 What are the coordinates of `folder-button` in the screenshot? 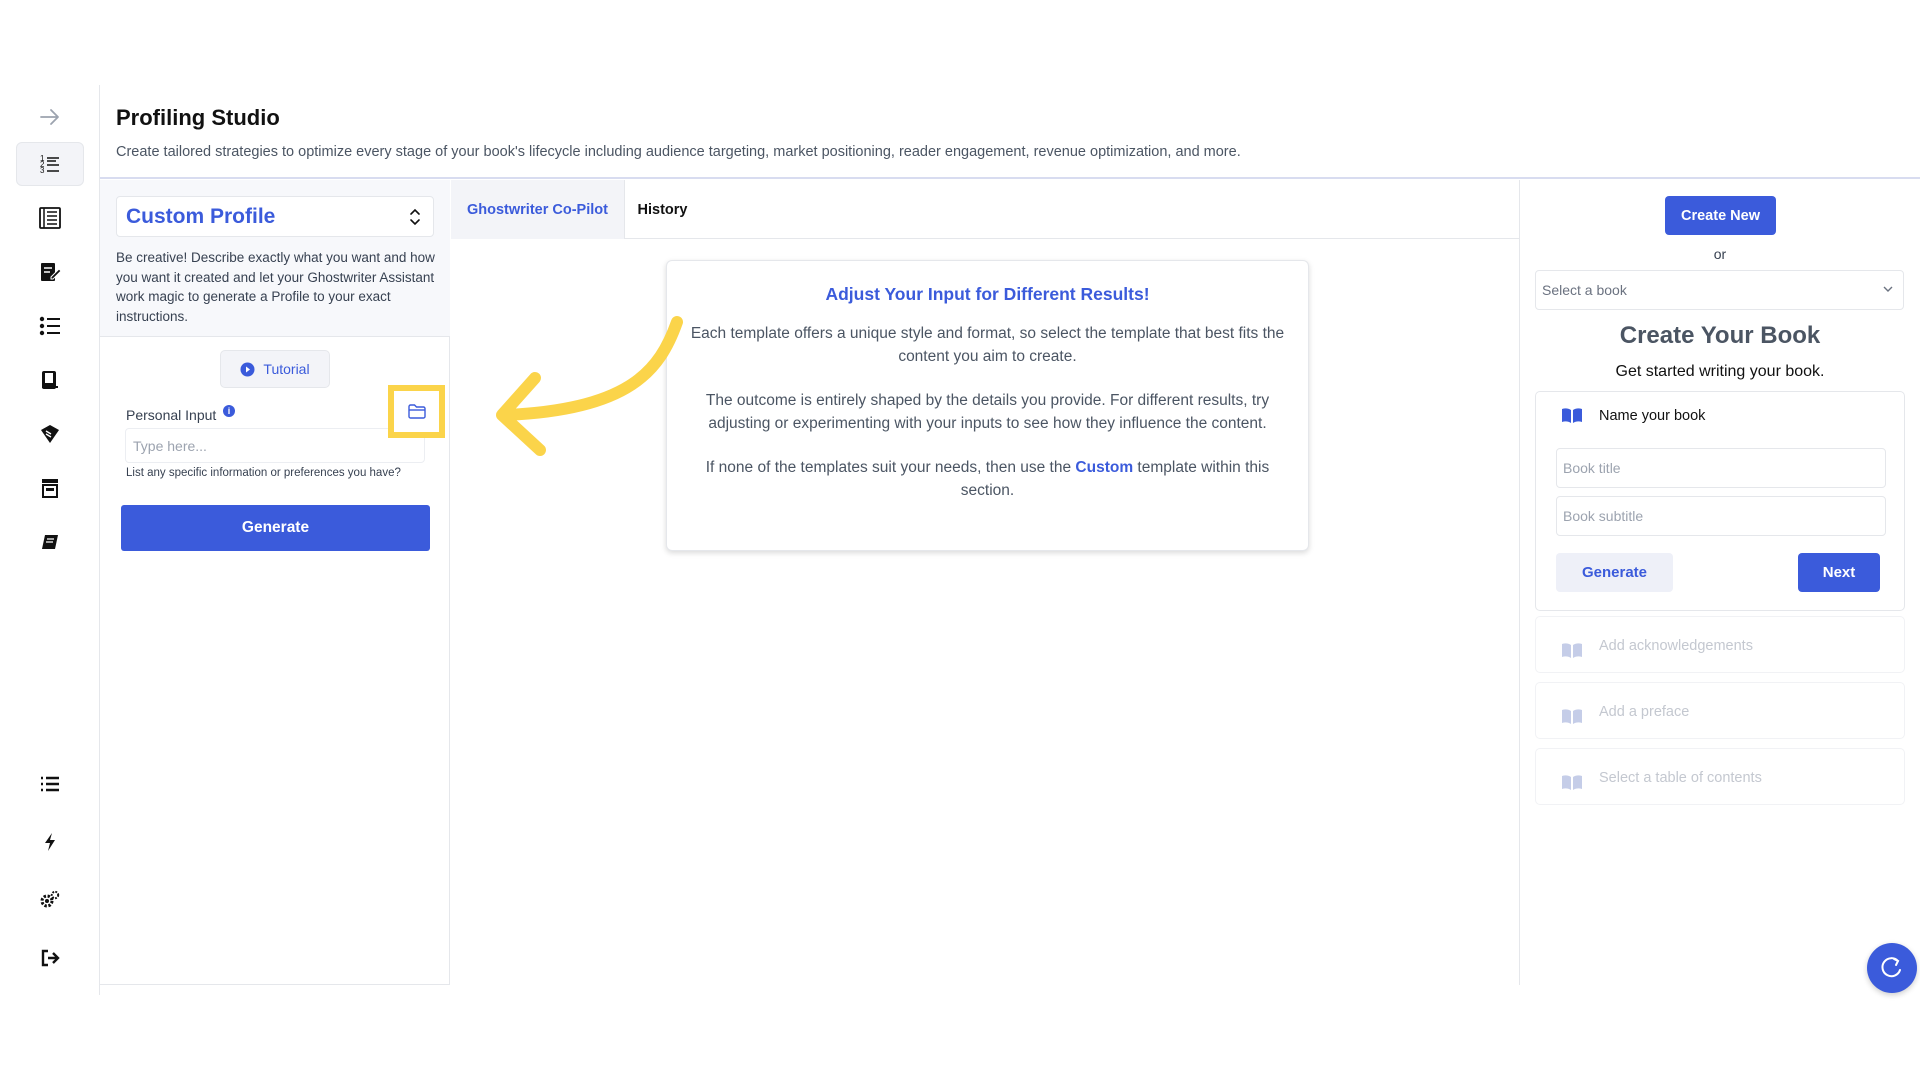 It's located at (416, 411).